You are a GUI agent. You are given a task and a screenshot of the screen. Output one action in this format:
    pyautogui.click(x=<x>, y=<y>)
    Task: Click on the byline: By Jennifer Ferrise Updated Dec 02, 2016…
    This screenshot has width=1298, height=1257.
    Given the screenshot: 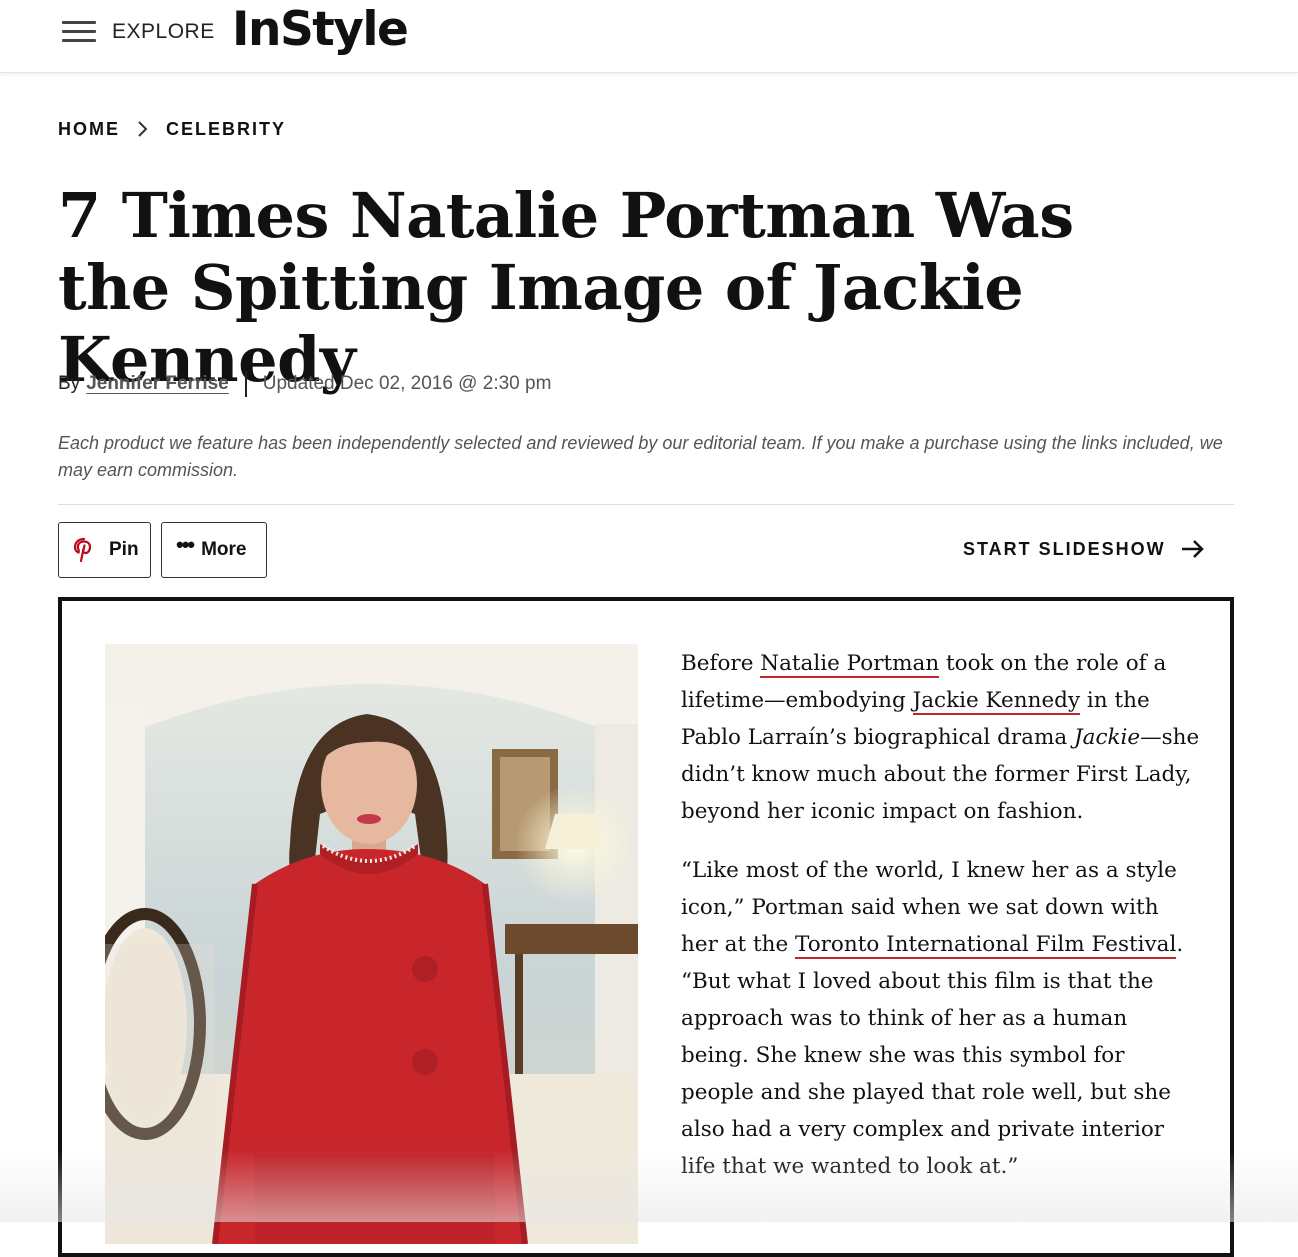 What is the action you would take?
    pyautogui.click(x=304, y=384)
    